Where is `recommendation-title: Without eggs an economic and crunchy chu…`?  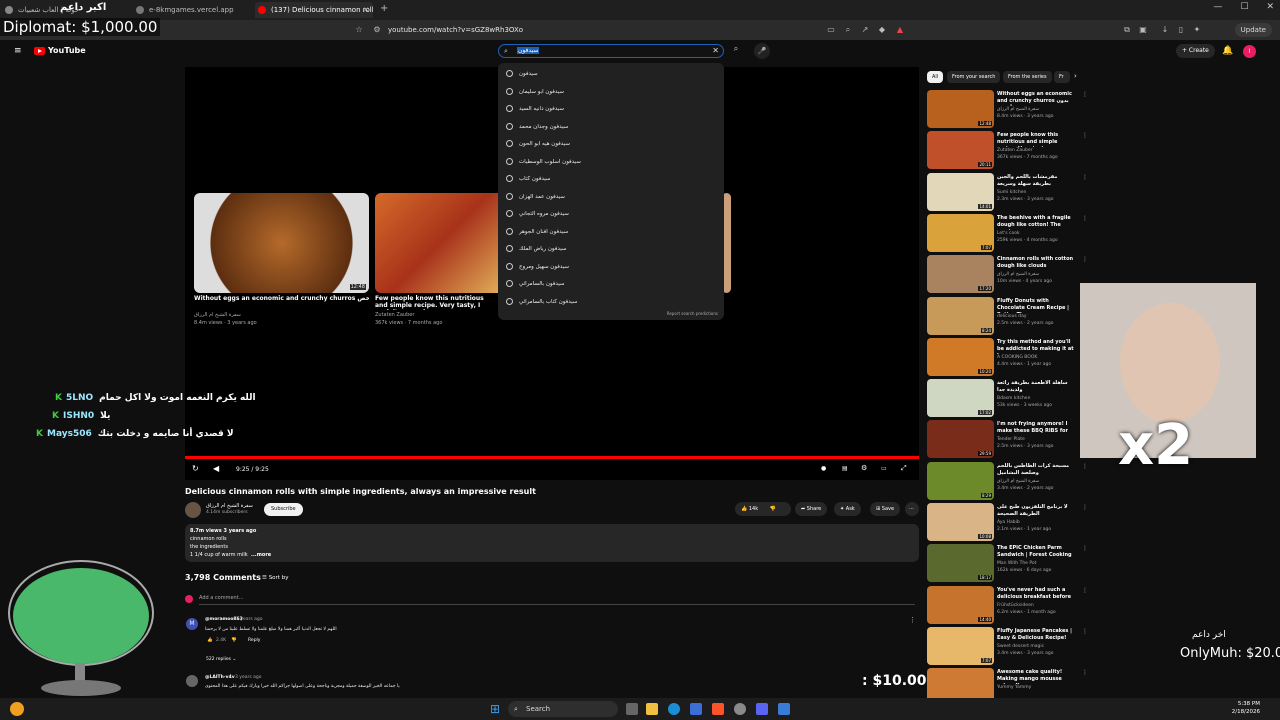
recommendation-title: Without eggs an economic and crunchy chu… is located at coordinates (1036, 98).